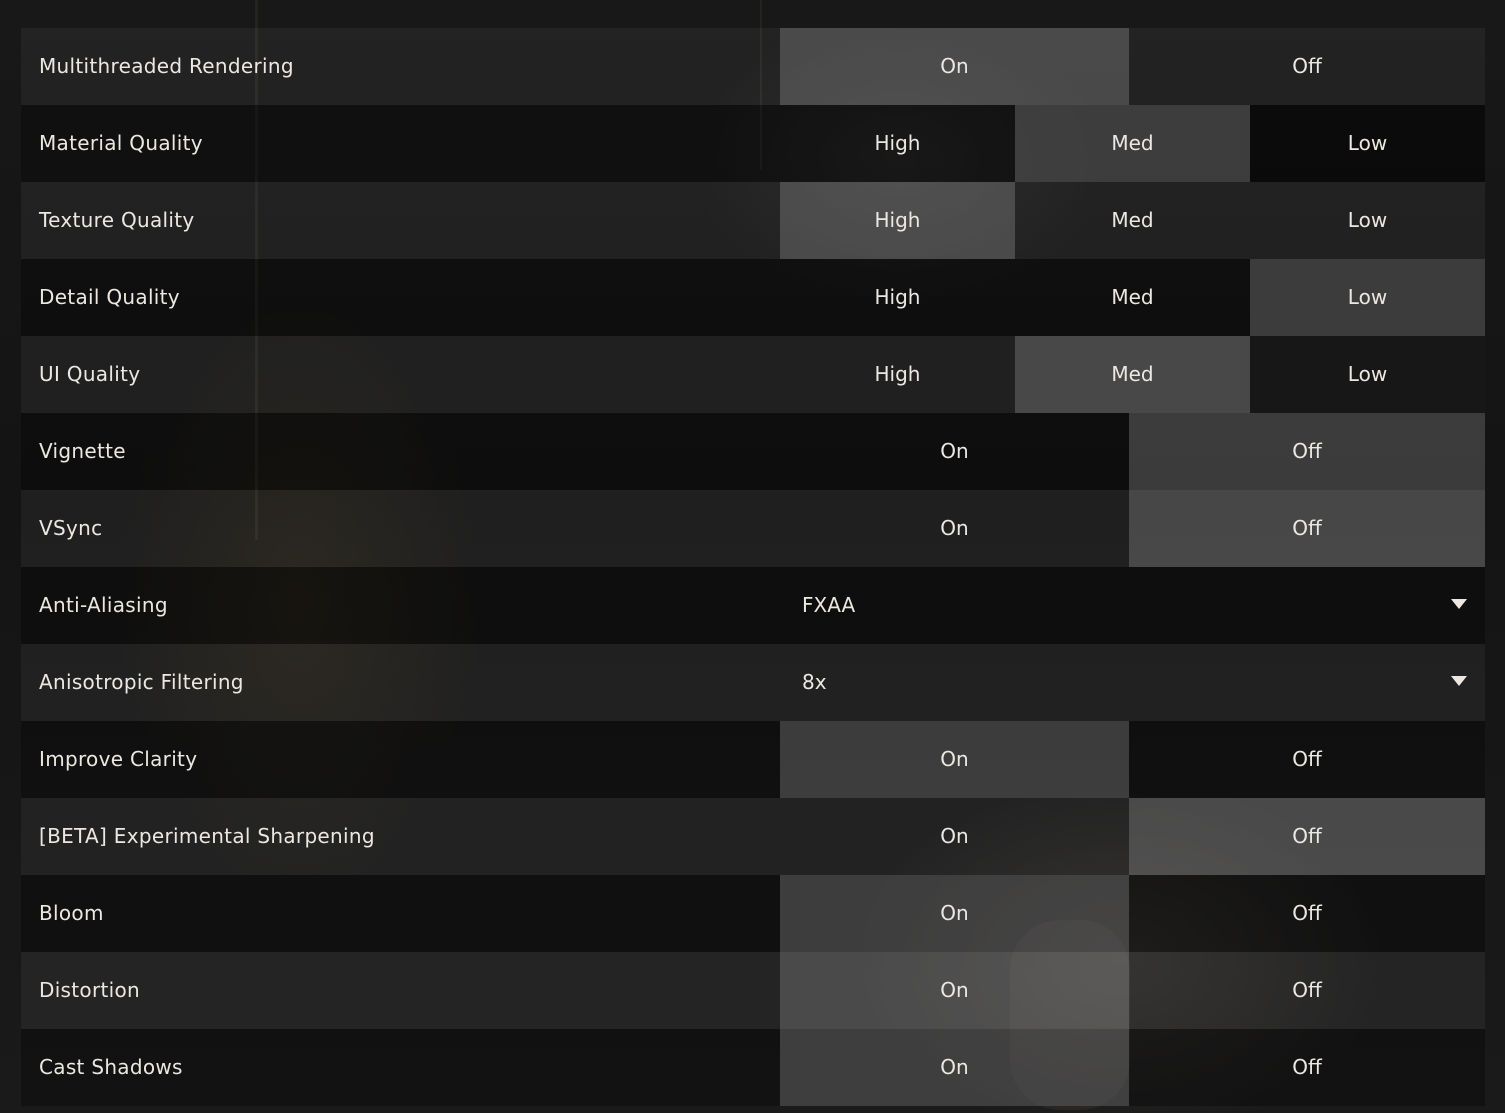  Describe the element at coordinates (90, 374) in the screenshot. I see `setting-label: UI Quality` at that location.